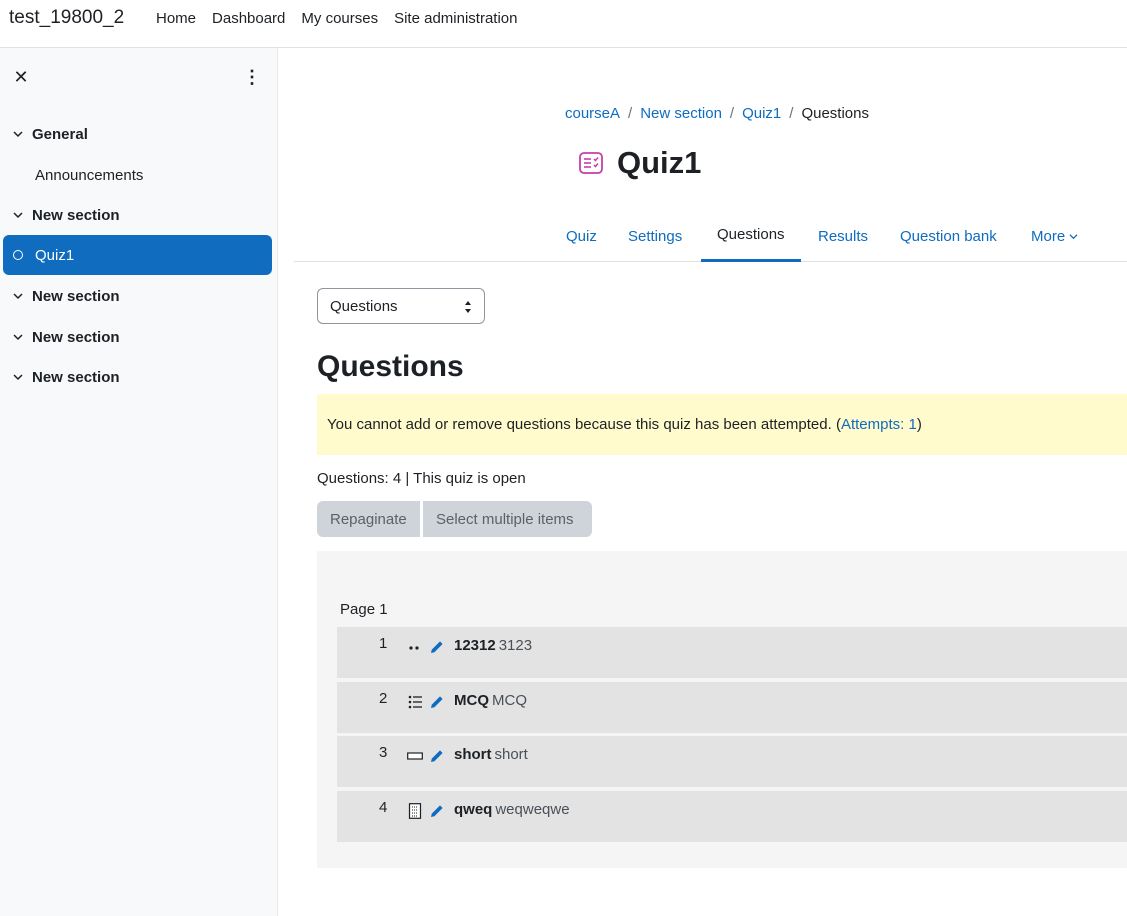  What do you see at coordinates (415, 756) in the screenshot?
I see `short-answer-icon` at bounding box center [415, 756].